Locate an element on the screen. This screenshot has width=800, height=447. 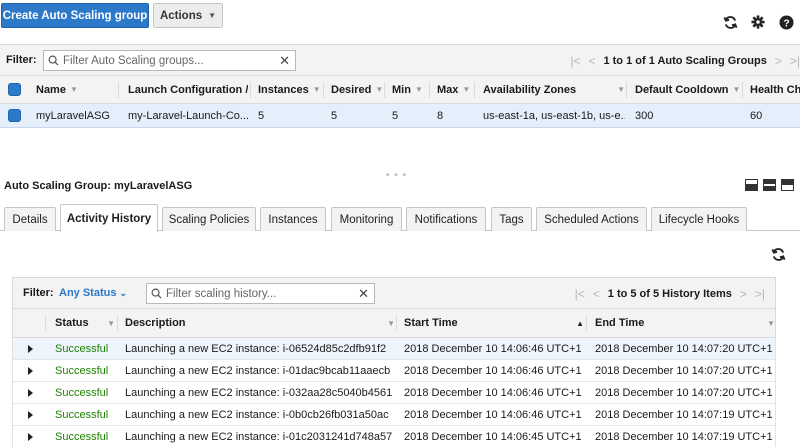
sort-asc-icon: ▲ is located at coordinates (580, 323).